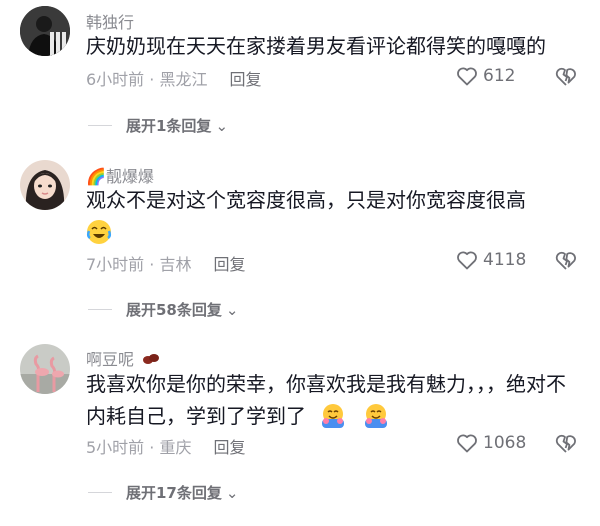  I want to click on expand-replies-button: 展开17条回复 ⌄, so click(163, 492).